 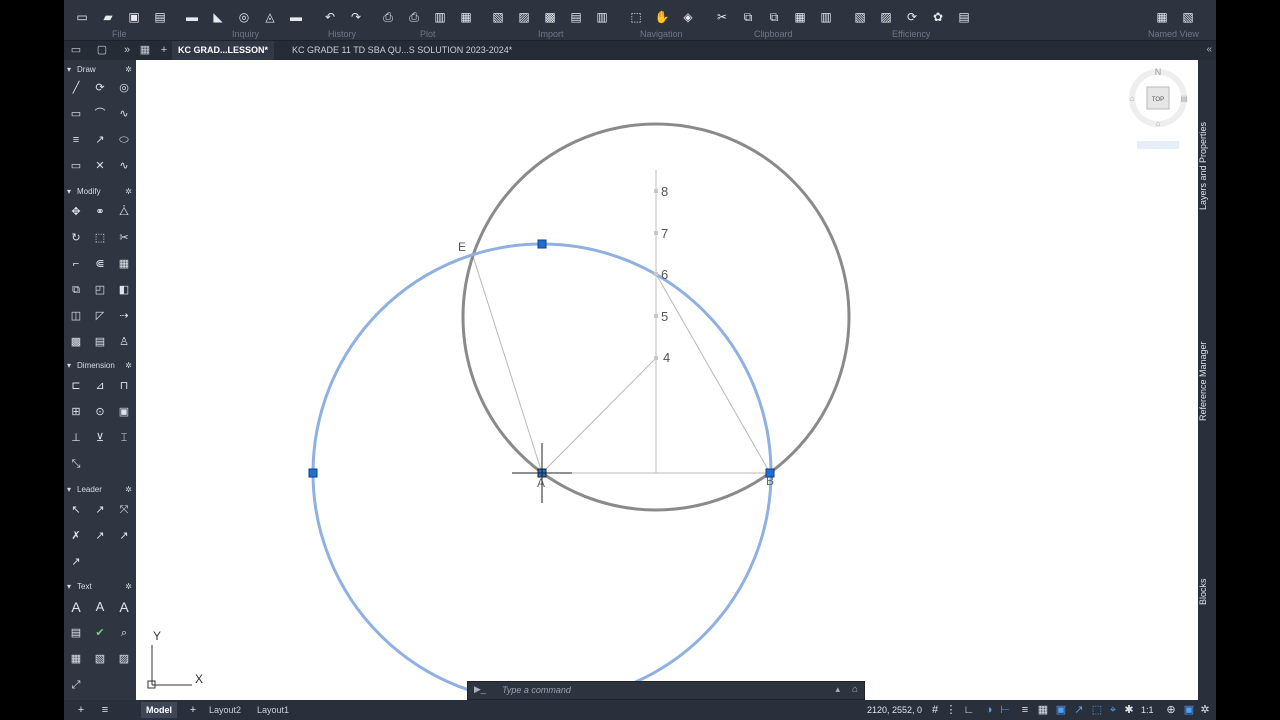 What do you see at coordinates (76, 562) in the screenshot?
I see `quick-leader-icon: ↗` at bounding box center [76, 562].